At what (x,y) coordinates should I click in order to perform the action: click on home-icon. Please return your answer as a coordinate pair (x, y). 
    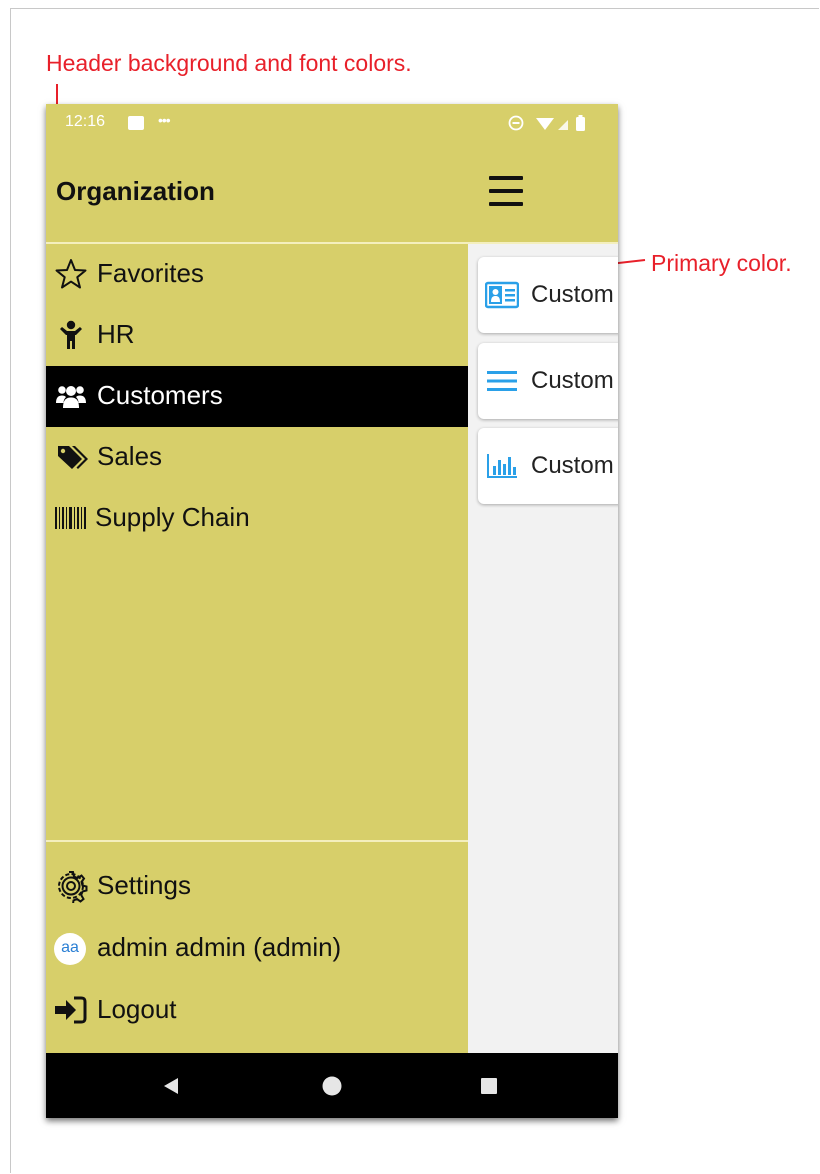
    Looking at the image, I should click on (332, 1086).